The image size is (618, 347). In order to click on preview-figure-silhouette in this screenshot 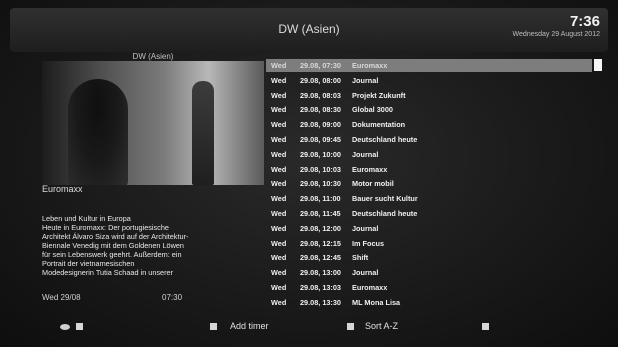, I will do `click(203, 133)`.